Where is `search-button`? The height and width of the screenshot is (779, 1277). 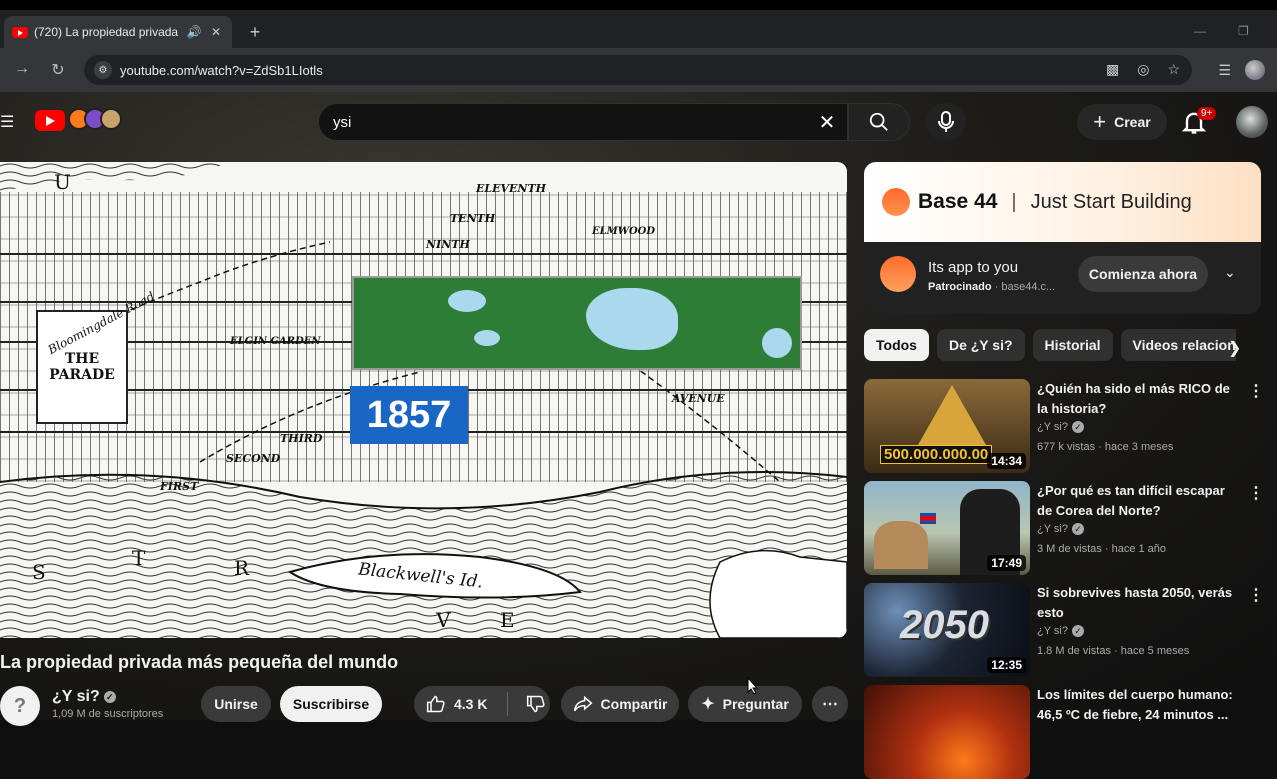 search-button is located at coordinates (879, 122).